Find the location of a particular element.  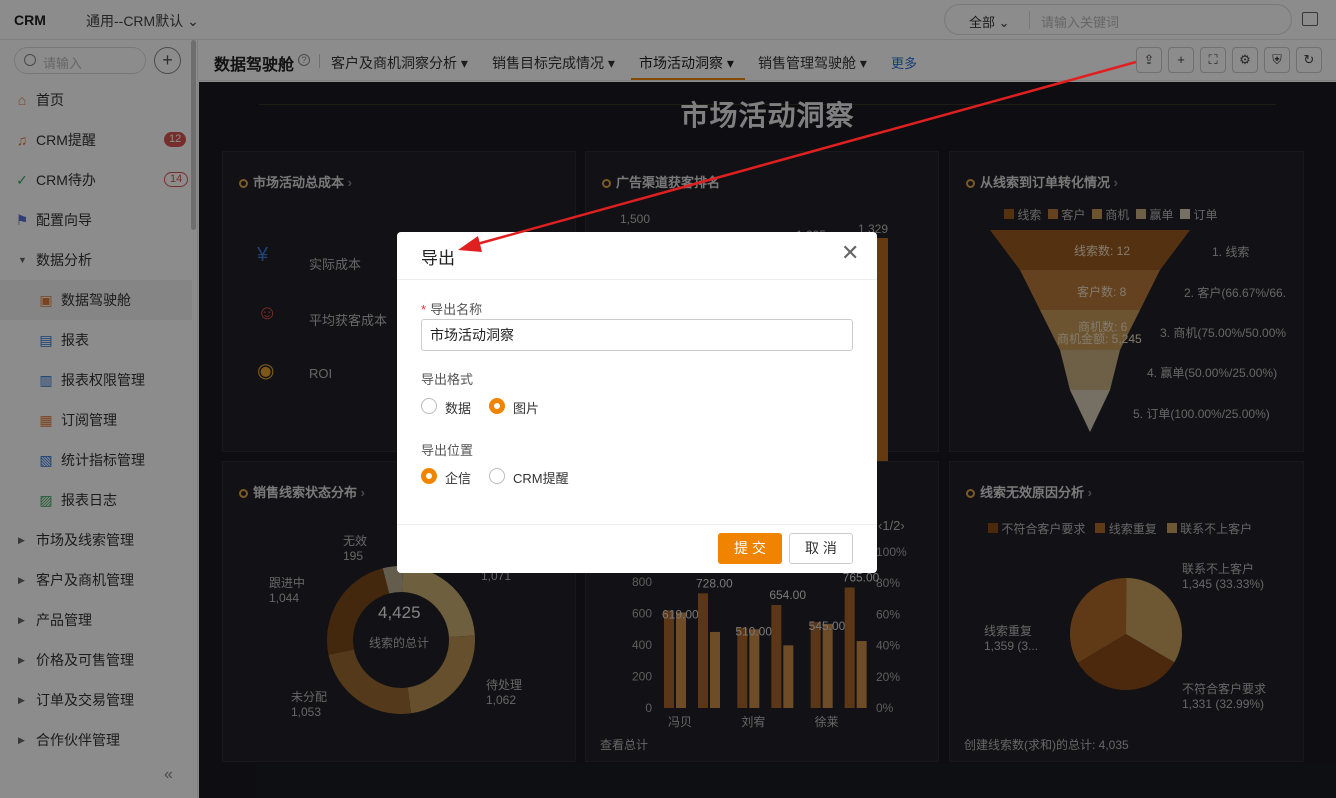

location-crm-reminder-label: CRM提醒 is located at coordinates (541, 477).